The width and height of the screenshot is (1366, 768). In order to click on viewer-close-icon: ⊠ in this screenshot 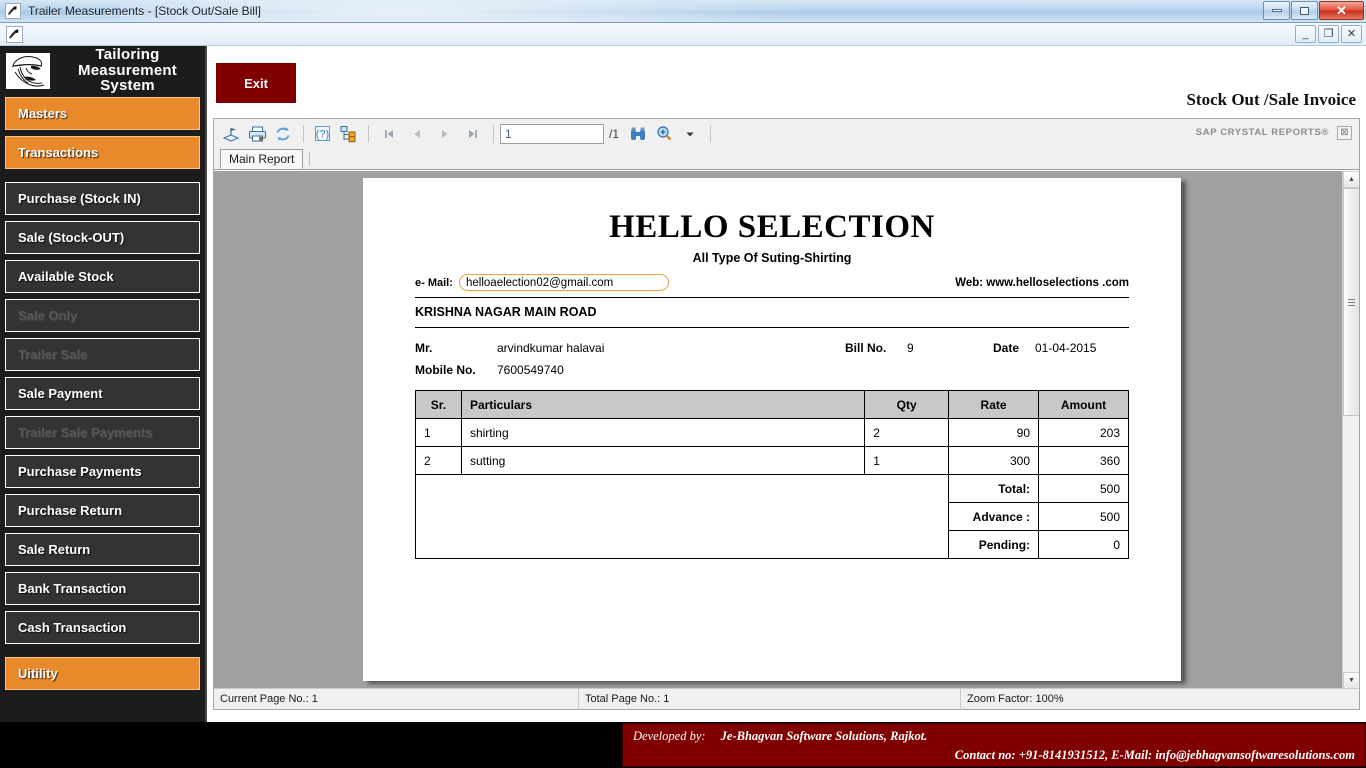, I will do `click(1344, 133)`.